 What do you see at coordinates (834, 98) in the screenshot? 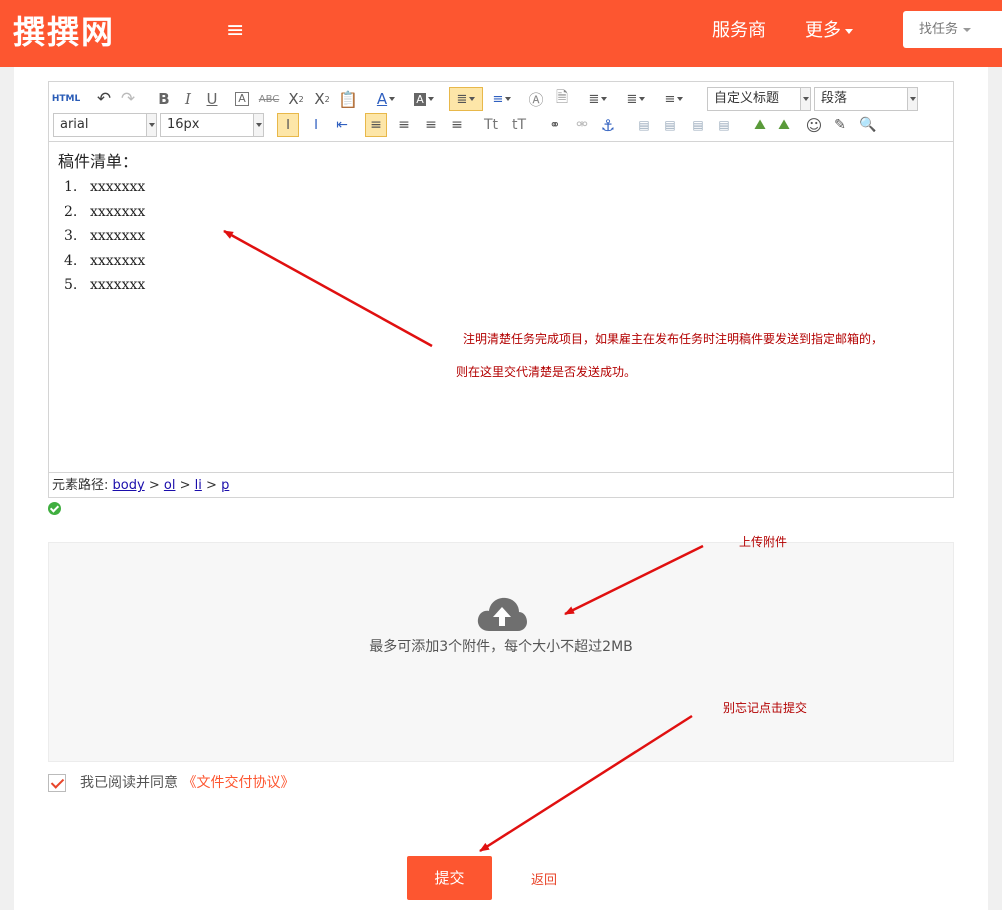
I see `paragraph-format-value: 段落` at bounding box center [834, 98].